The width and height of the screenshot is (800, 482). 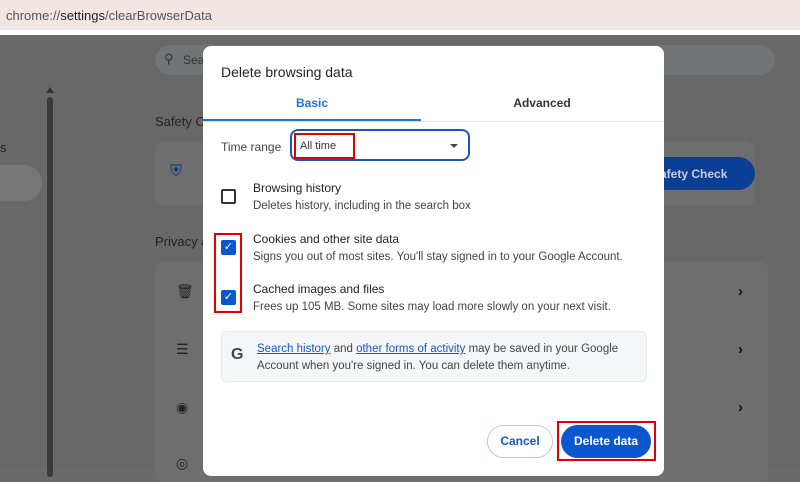 I want to click on option-title: Browsing history, so click(x=297, y=188).